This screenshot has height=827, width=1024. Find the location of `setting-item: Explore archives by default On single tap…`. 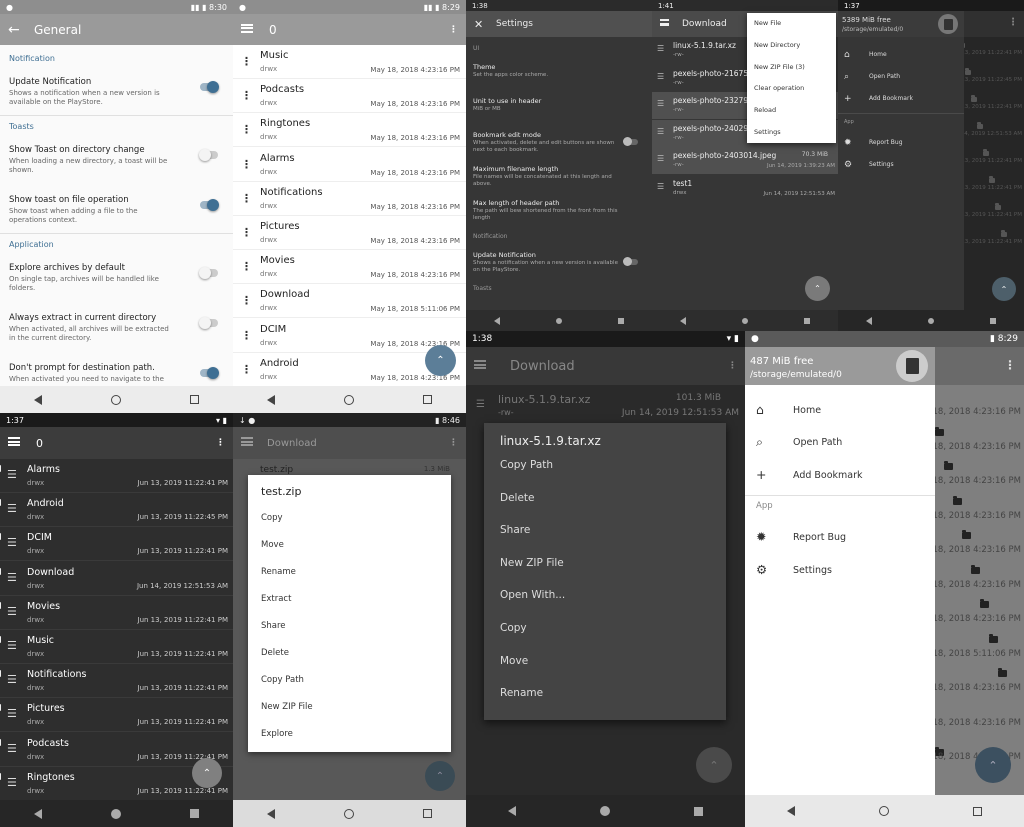

setting-item: Explore archives by default On single tap… is located at coordinates (116, 279).